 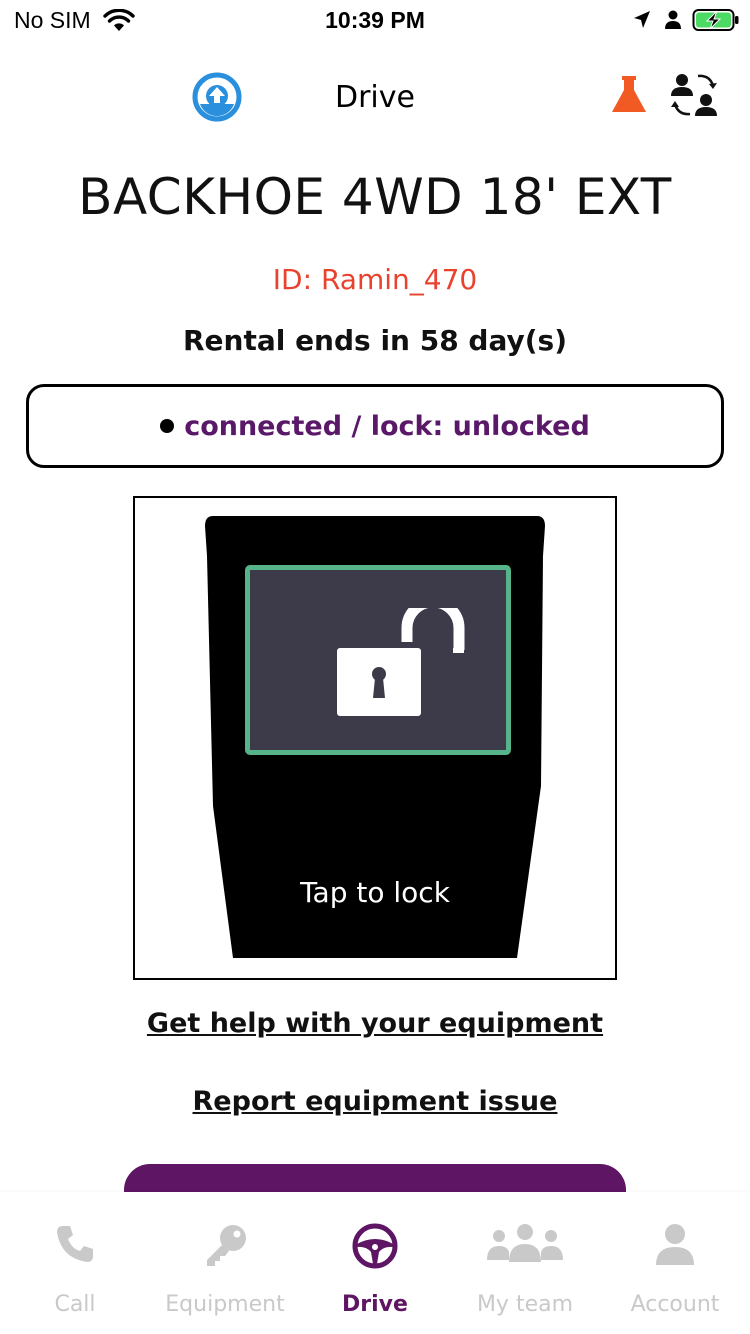 I want to click on tab-drive: Drive, so click(x=375, y=1263).